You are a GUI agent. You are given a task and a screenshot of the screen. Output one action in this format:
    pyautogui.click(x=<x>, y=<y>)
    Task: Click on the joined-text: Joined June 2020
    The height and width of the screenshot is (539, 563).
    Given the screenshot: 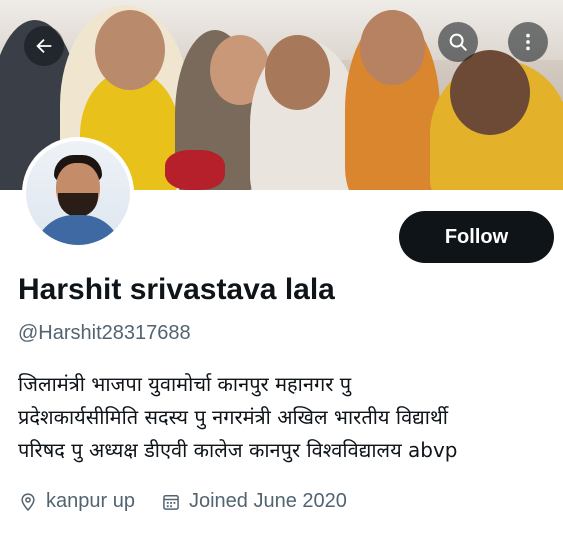 What is the action you would take?
    pyautogui.click(x=267, y=501)
    